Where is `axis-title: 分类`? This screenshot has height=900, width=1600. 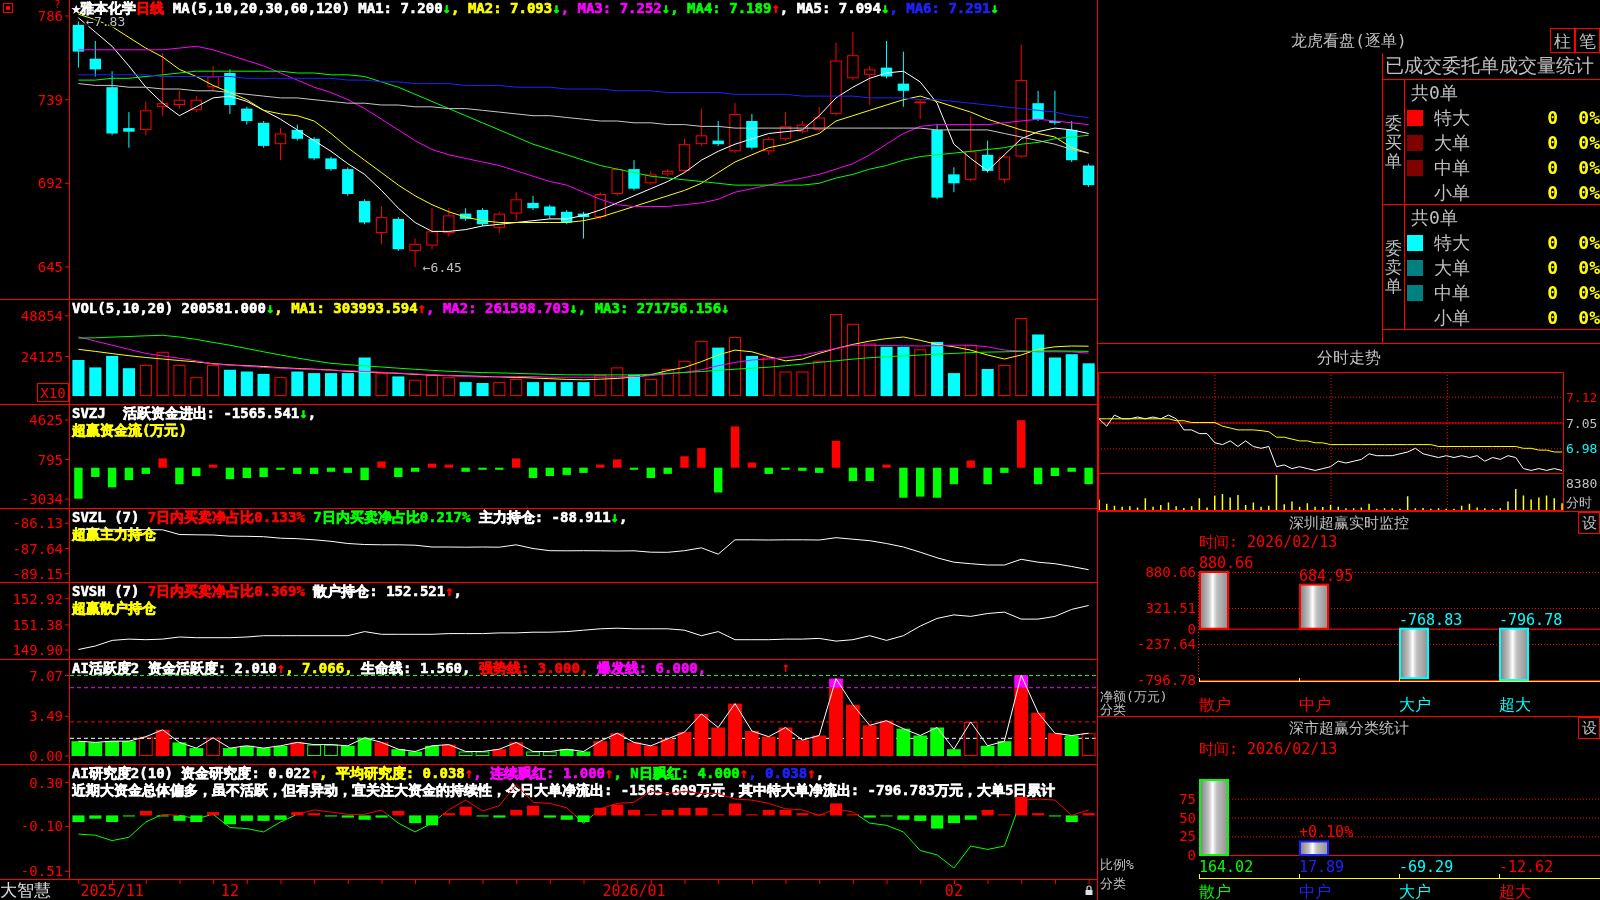 axis-title: 分类 is located at coordinates (1113, 709).